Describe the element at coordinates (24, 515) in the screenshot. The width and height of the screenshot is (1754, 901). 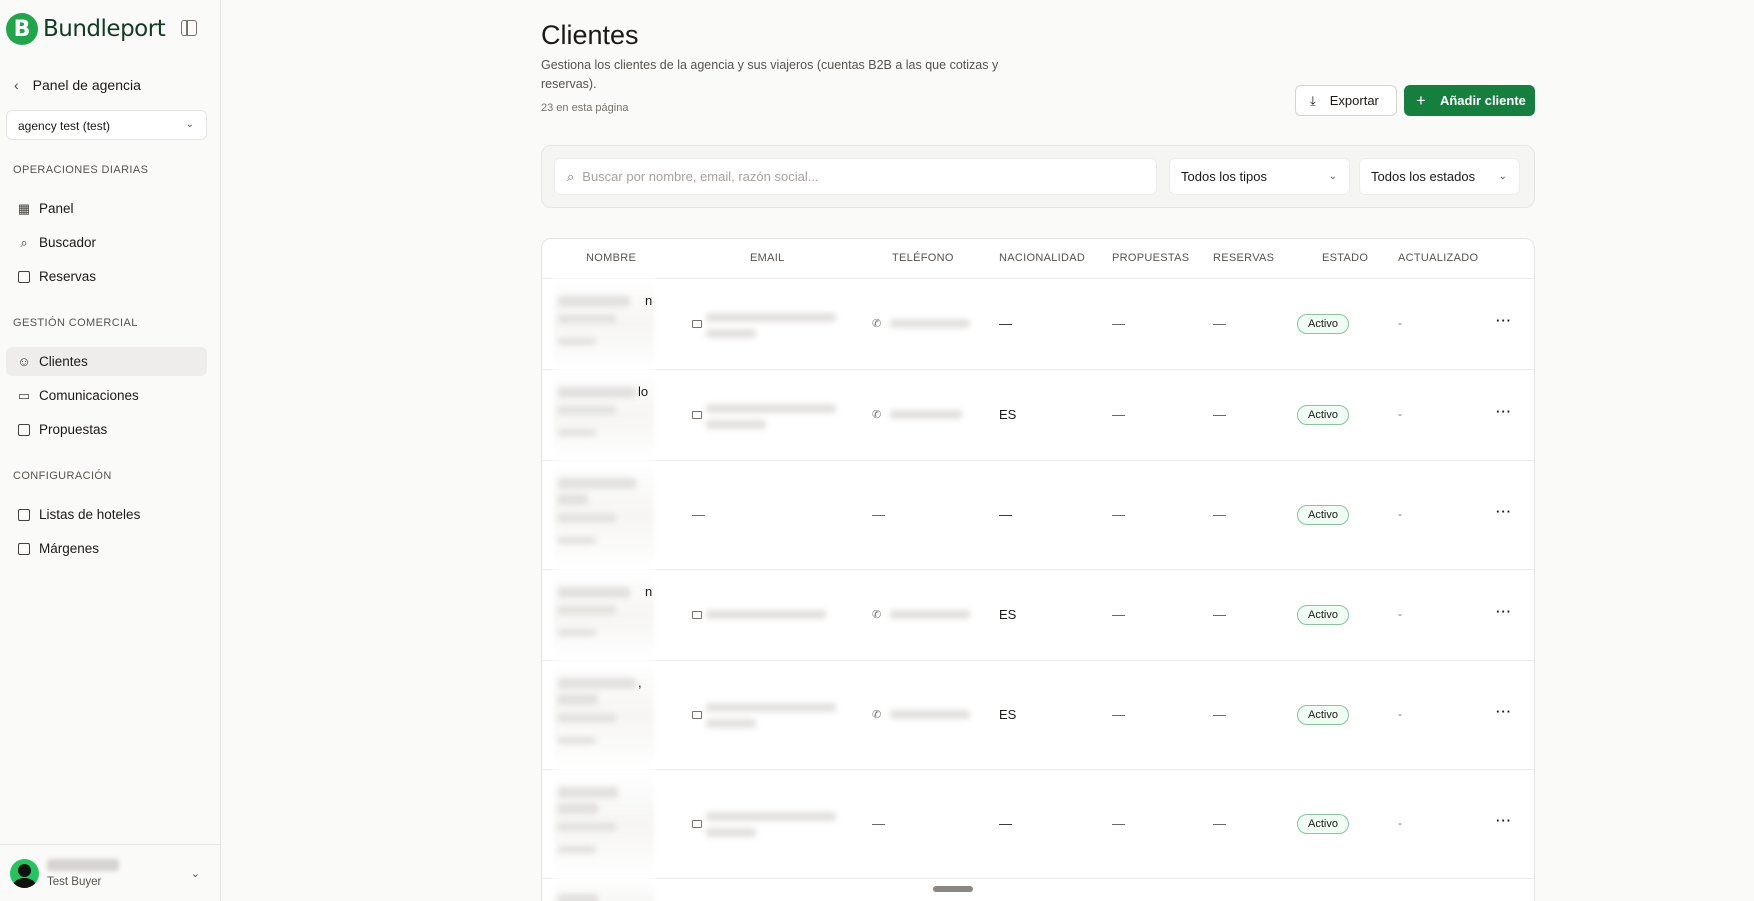
I see `bookmark-icon` at that location.